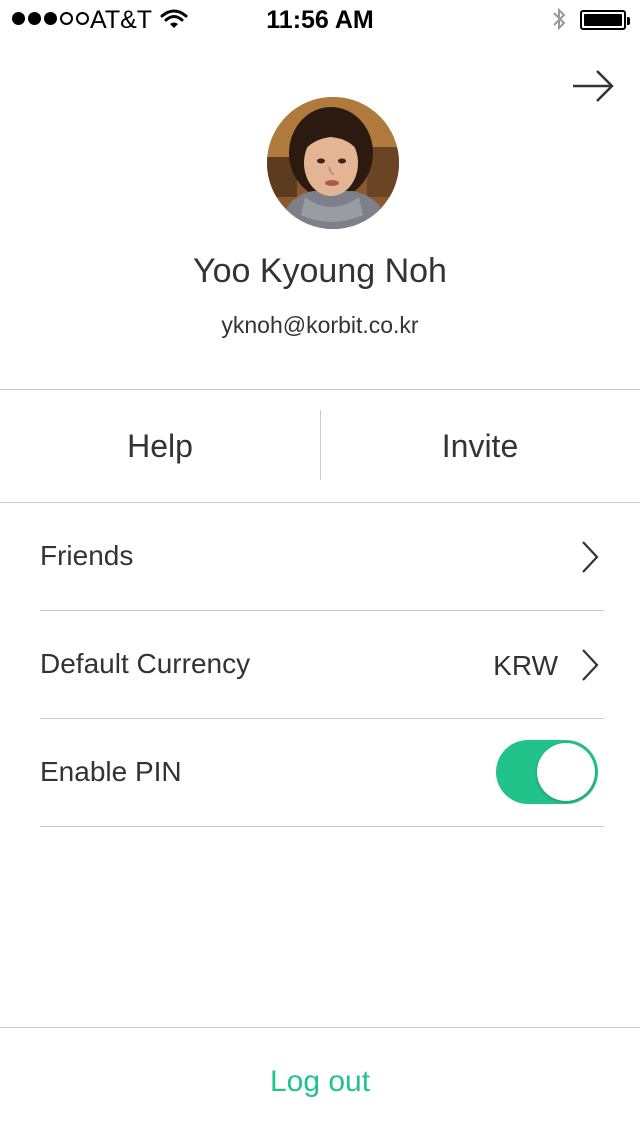 The height and width of the screenshot is (1136, 640). What do you see at coordinates (322, 826) in the screenshot?
I see `row-divider` at bounding box center [322, 826].